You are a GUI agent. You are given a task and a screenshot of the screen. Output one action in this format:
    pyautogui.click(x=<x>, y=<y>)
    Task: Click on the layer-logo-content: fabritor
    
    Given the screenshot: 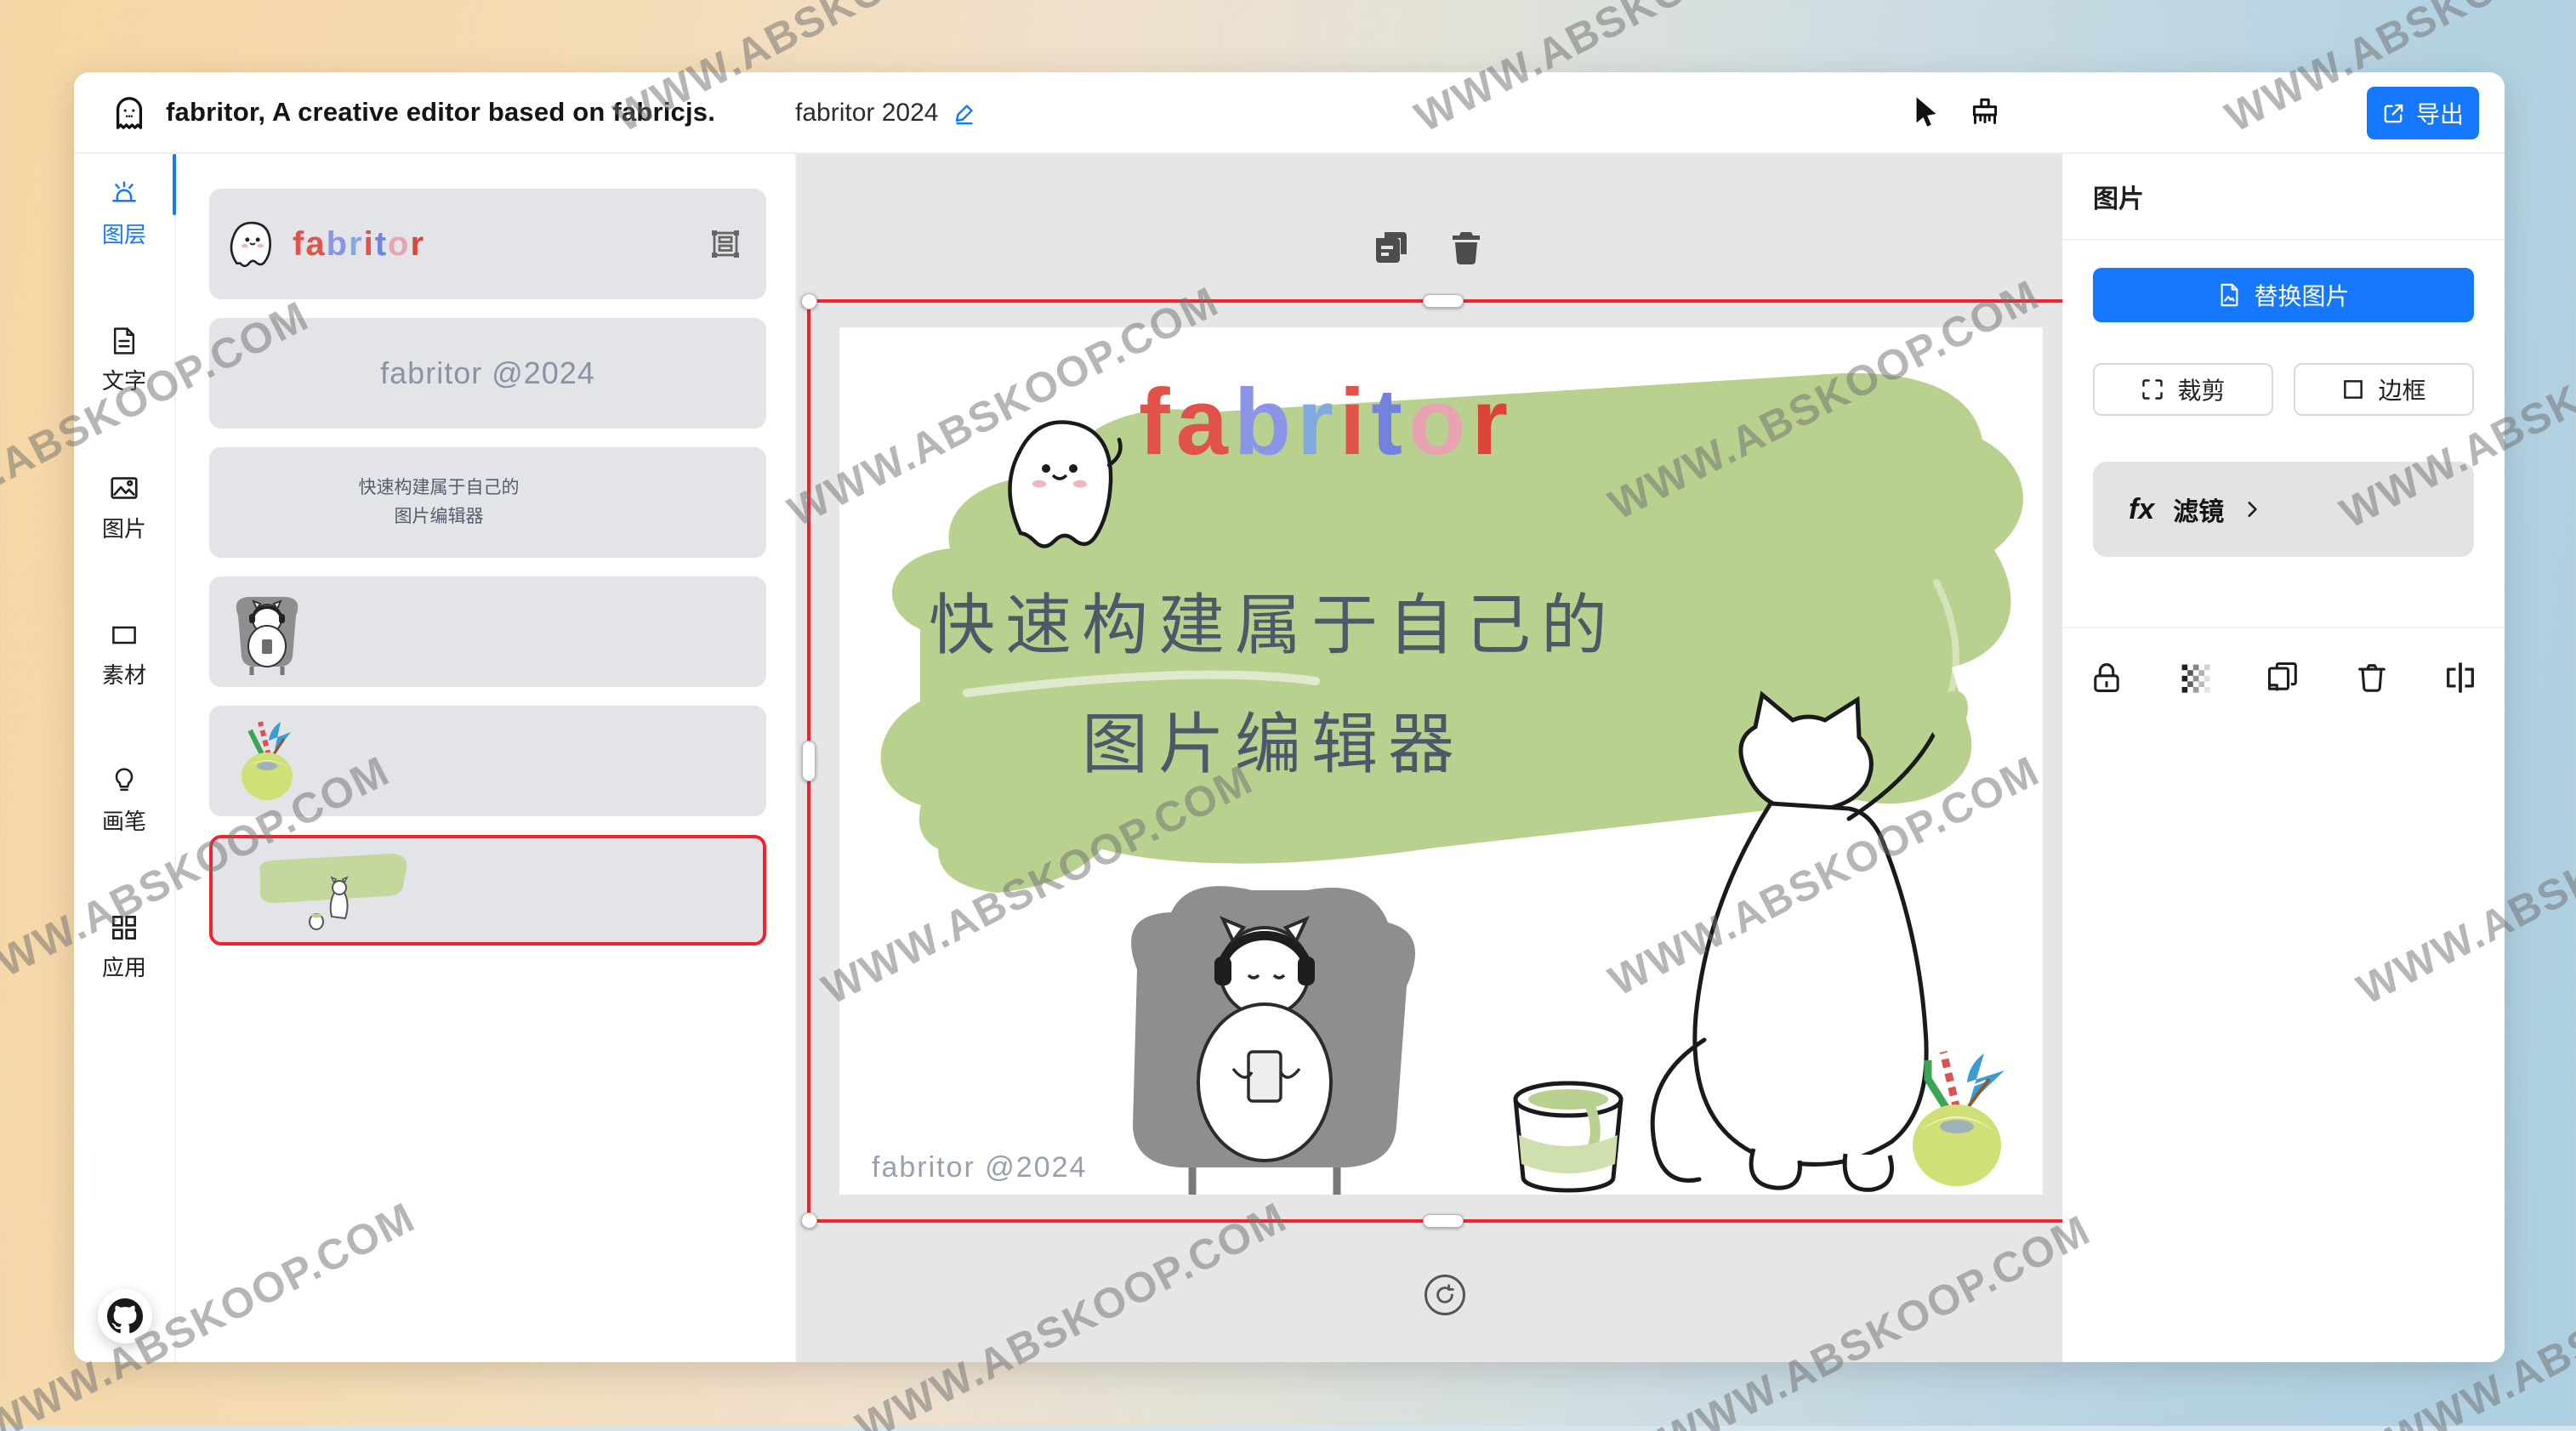 What is the action you would take?
    pyautogui.click(x=317, y=244)
    